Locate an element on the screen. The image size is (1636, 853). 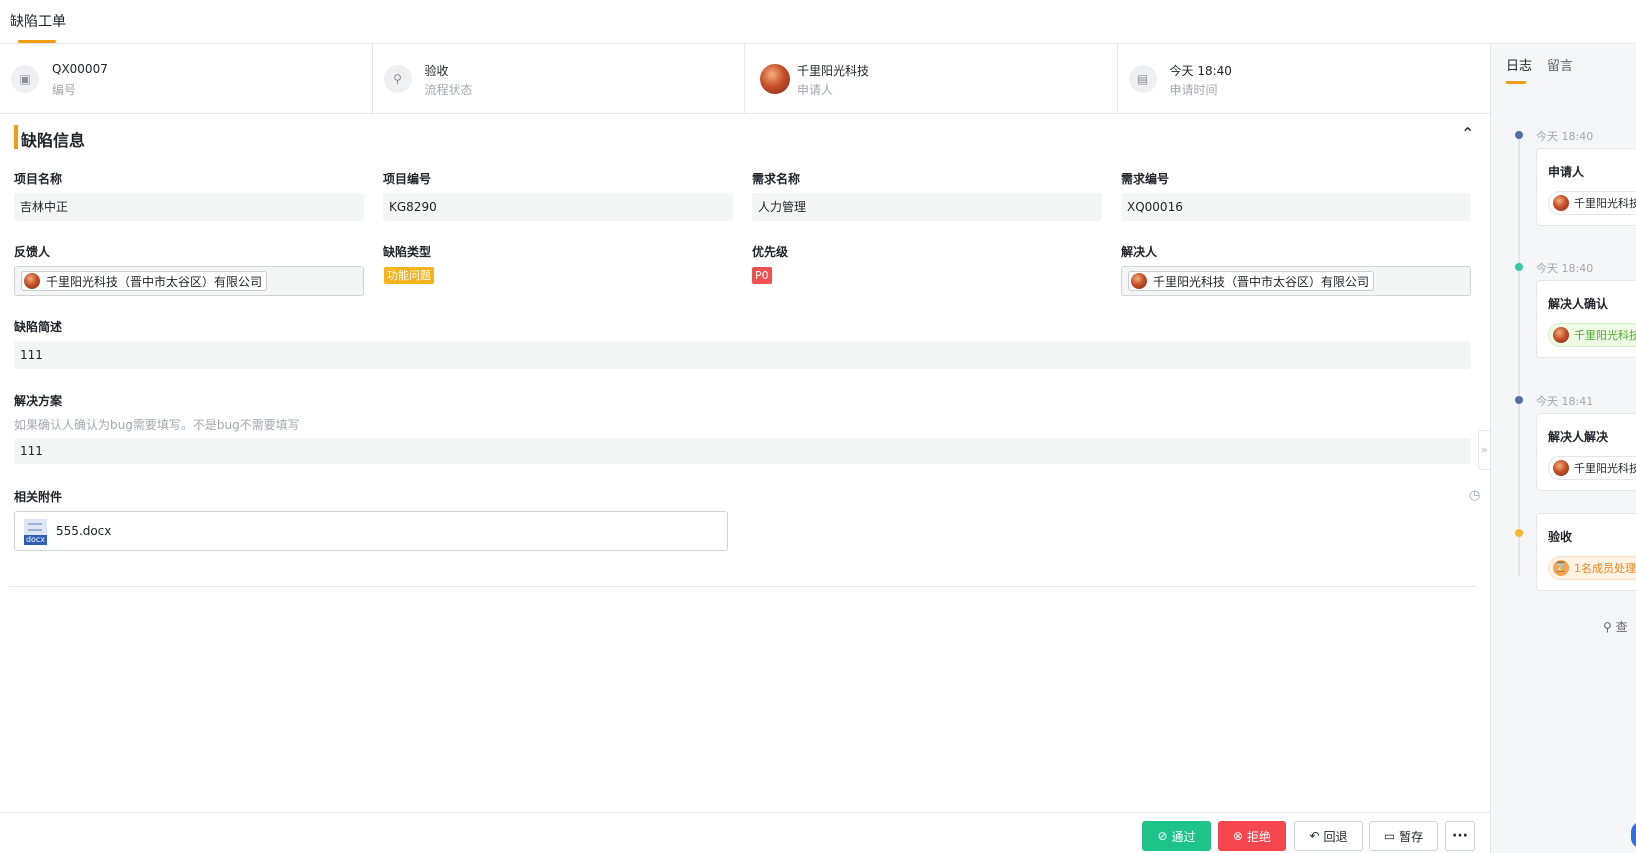
applicant-label: 申请人 is located at coordinates (815, 90).